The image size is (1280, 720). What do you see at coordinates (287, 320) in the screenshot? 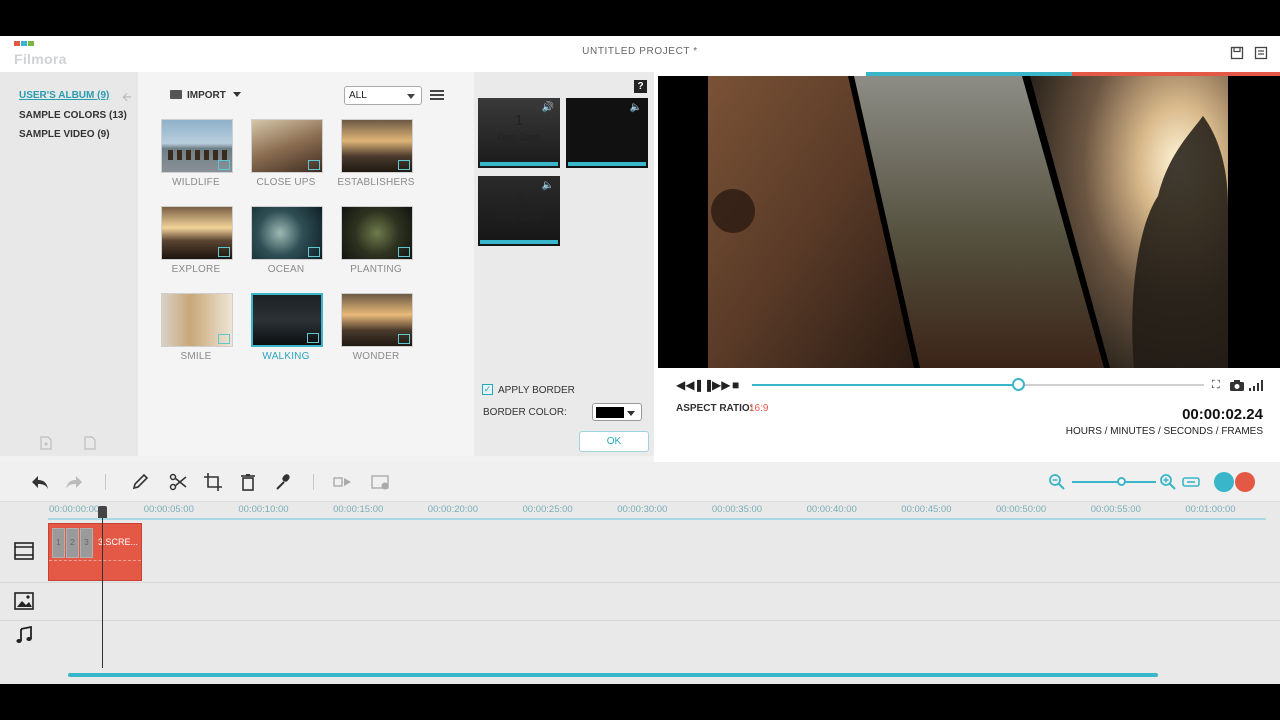
I see `thumb-walking` at bounding box center [287, 320].